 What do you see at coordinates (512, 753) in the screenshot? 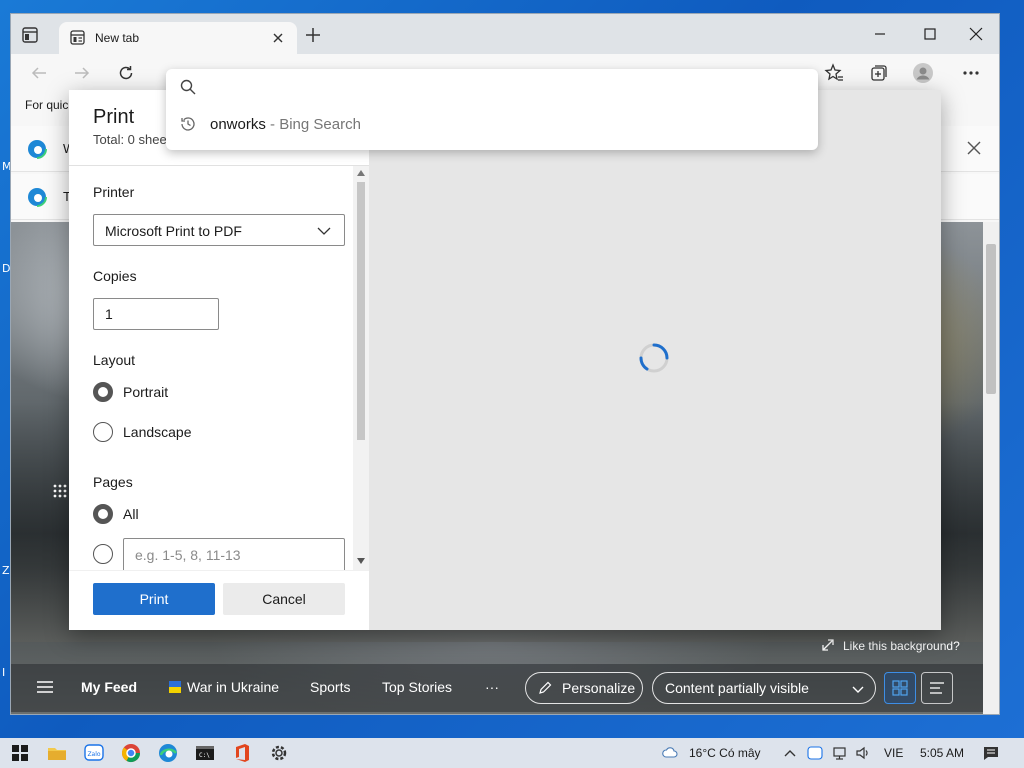
I see `taskbar: Zalo C:\ 16°C Có mây VIE 5:05 AM` at bounding box center [512, 753].